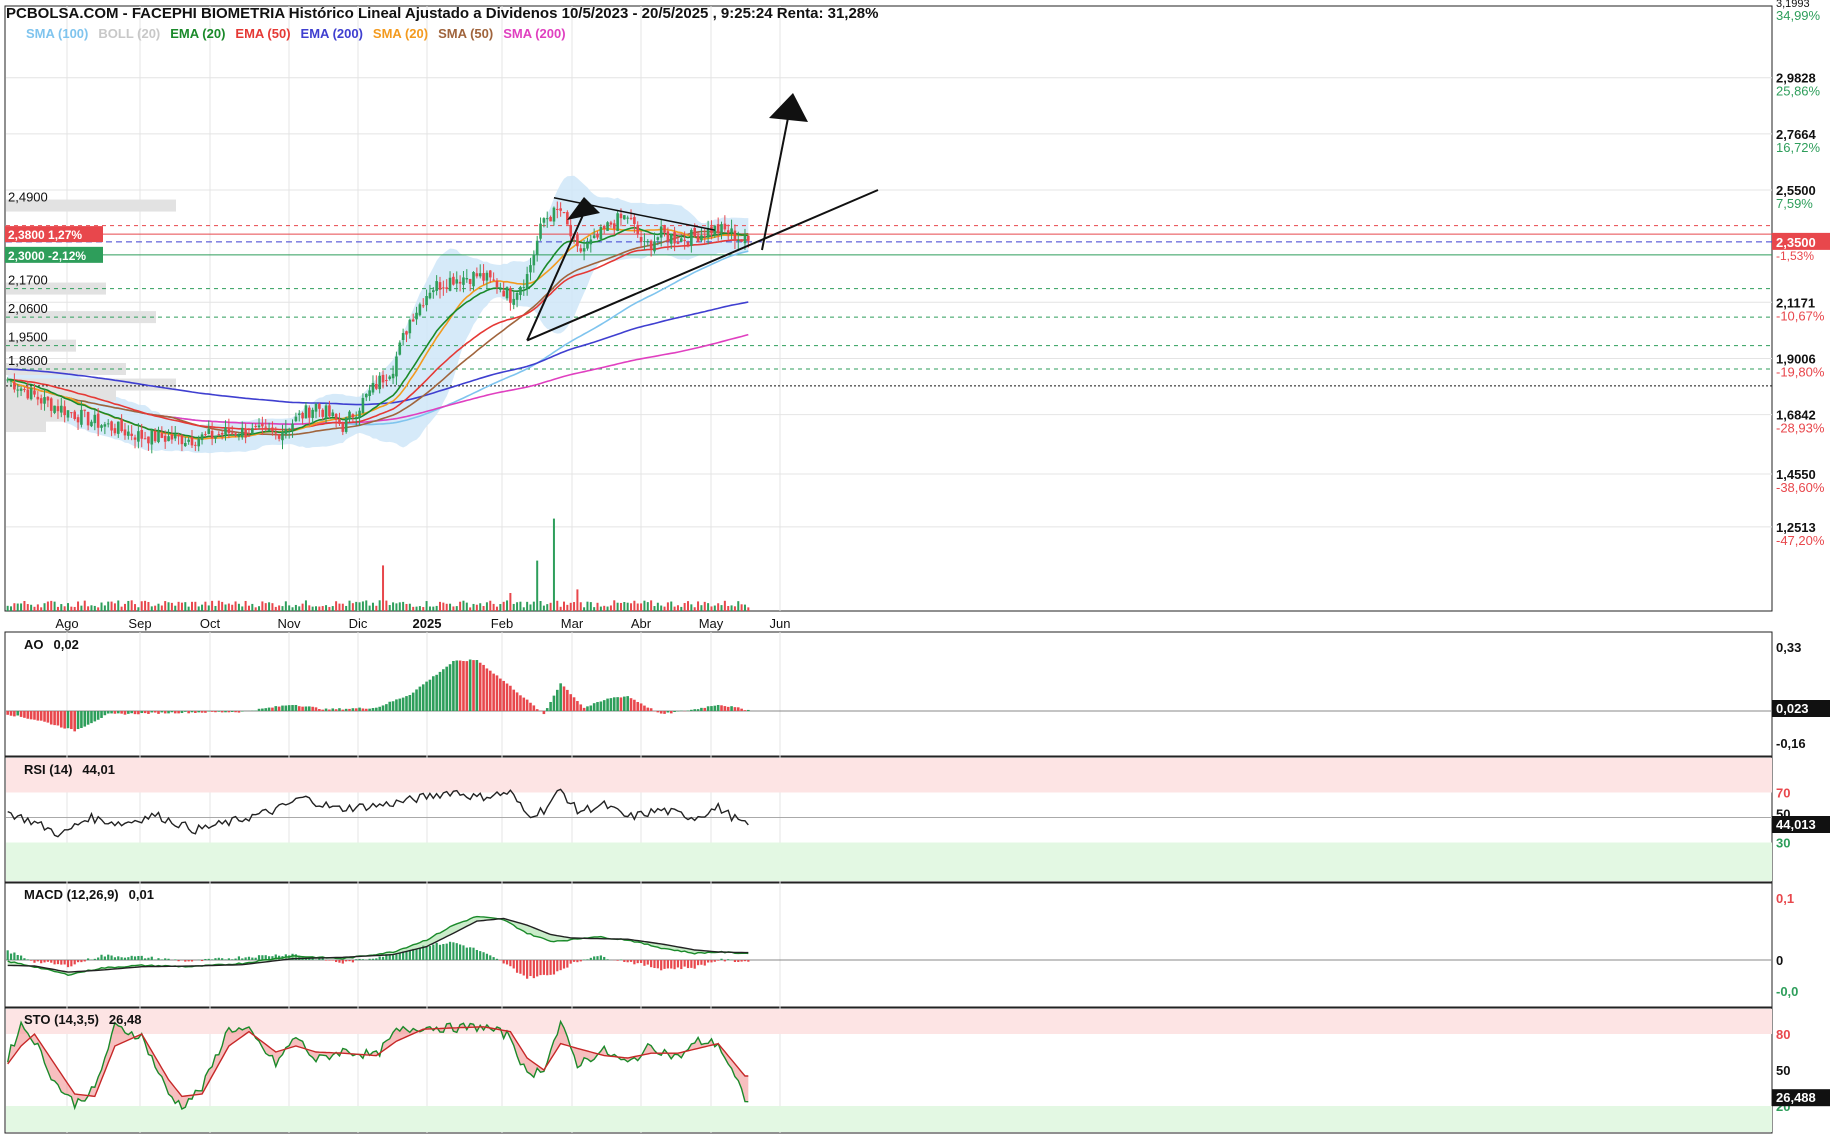 This screenshot has width=1839, height=1143. I want to click on rsi-current-label: 44,013, so click(1796, 824).